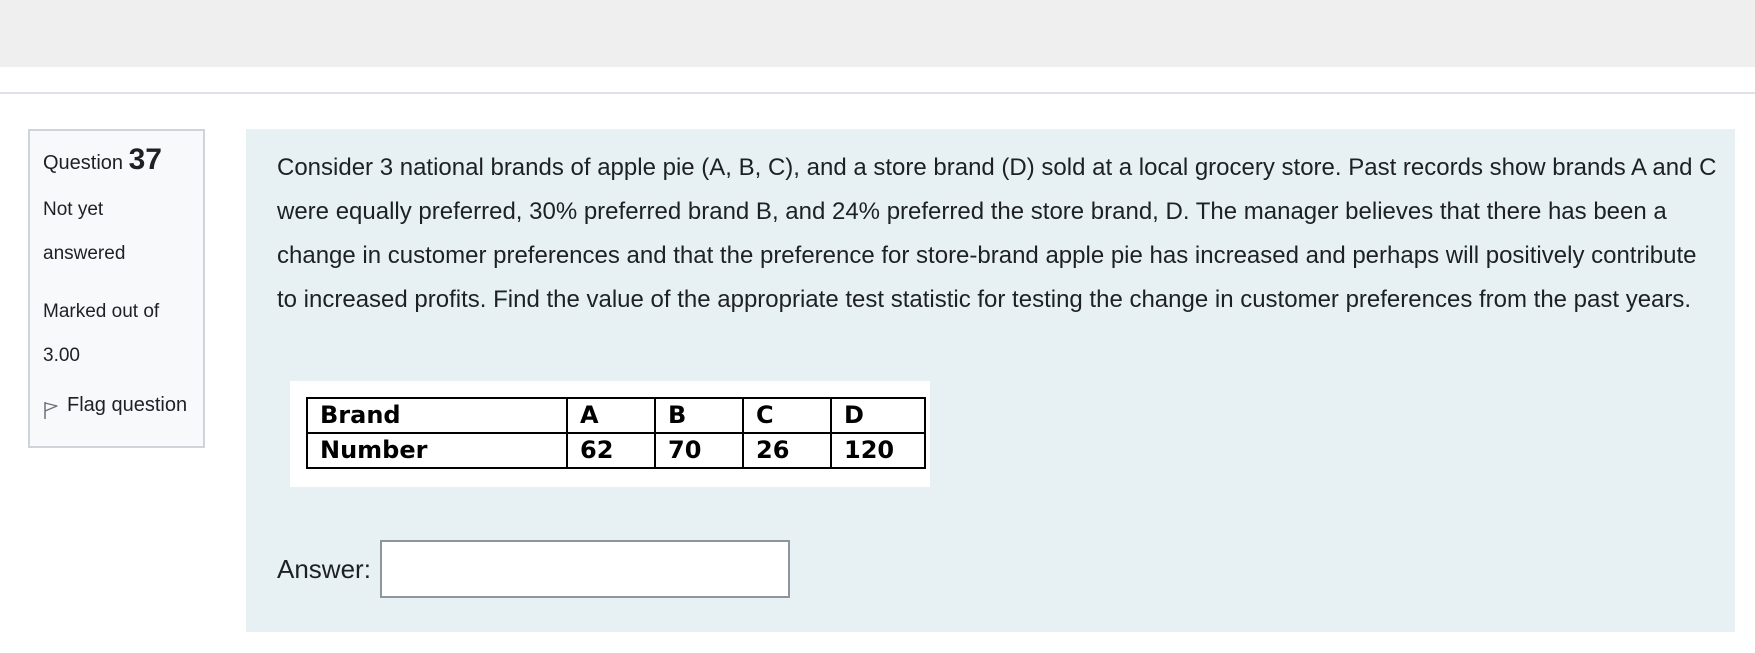 Image resolution: width=1755 pixels, height=653 pixels. What do you see at coordinates (101, 311) in the screenshot?
I see `question-marks-line1: Marked out of` at bounding box center [101, 311].